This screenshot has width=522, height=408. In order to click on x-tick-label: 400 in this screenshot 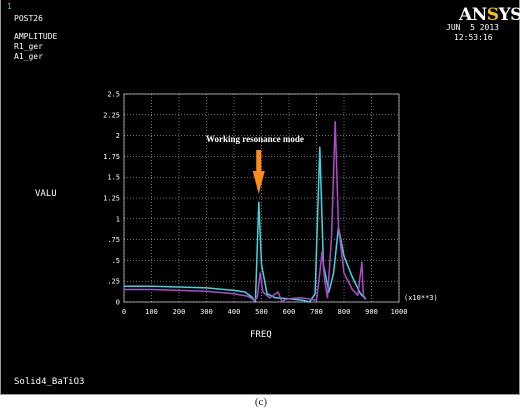, I will do `click(234, 312)`.